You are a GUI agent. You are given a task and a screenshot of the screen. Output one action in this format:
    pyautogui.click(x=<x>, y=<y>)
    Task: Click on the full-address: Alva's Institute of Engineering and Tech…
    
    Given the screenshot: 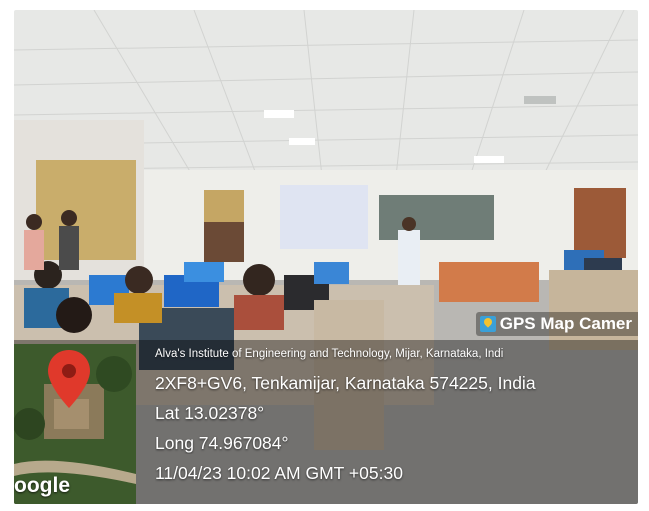 What is the action you would take?
    pyautogui.click(x=329, y=354)
    